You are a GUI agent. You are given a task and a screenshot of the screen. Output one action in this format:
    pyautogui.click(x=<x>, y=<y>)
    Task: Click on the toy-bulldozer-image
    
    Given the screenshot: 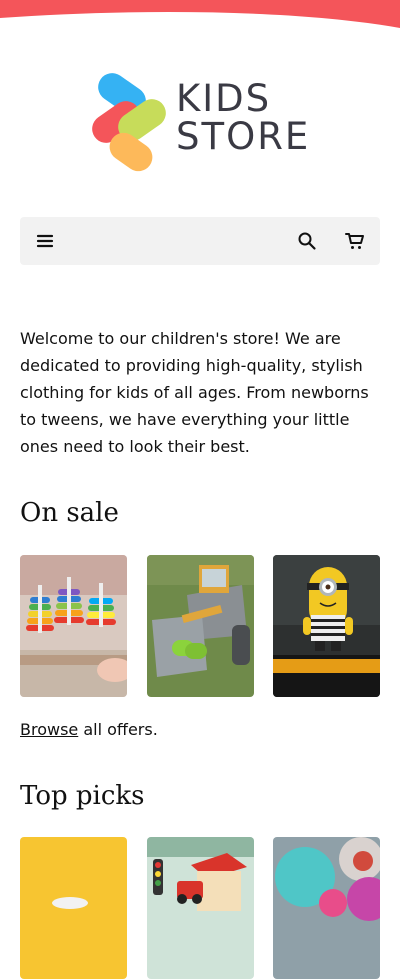 What is the action you would take?
    pyautogui.click(x=200, y=626)
    